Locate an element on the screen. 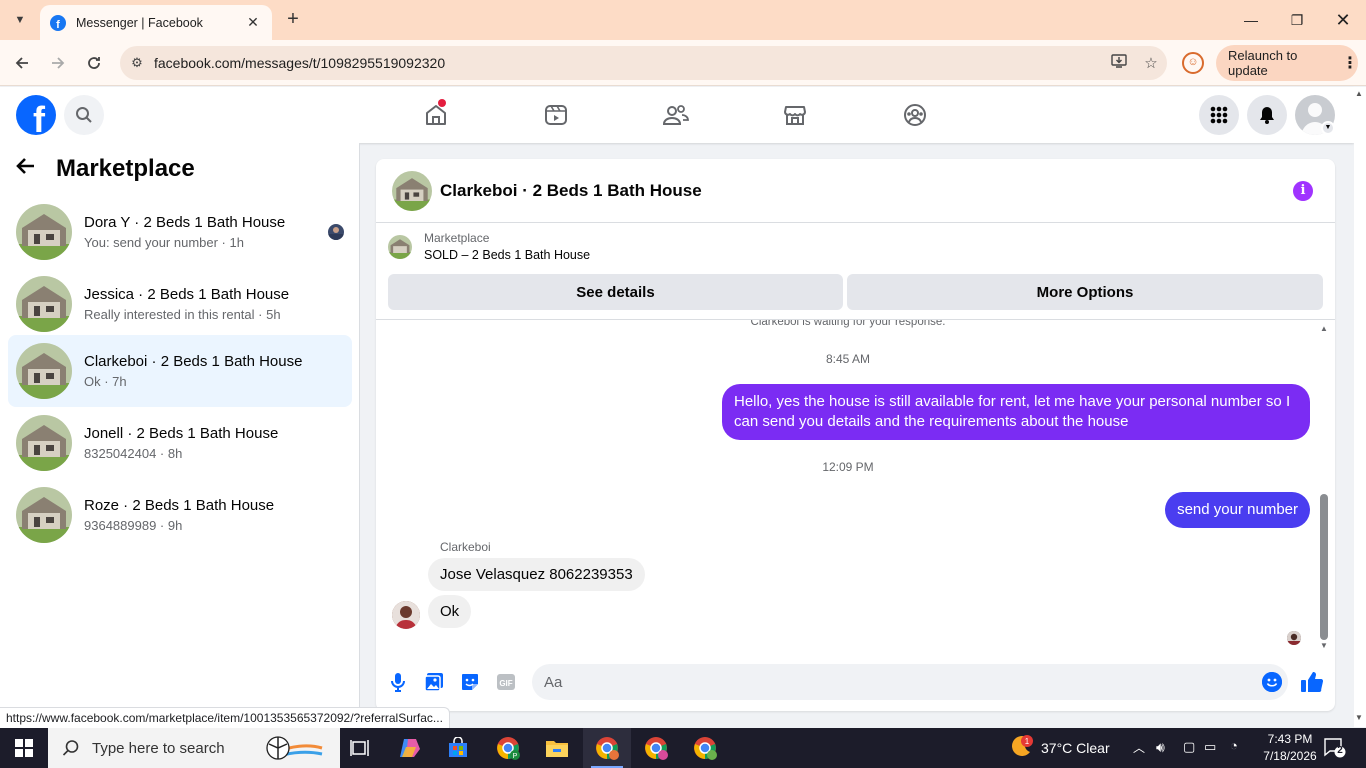 The height and width of the screenshot is (768, 1366). sender-avatar is located at coordinates (406, 615).